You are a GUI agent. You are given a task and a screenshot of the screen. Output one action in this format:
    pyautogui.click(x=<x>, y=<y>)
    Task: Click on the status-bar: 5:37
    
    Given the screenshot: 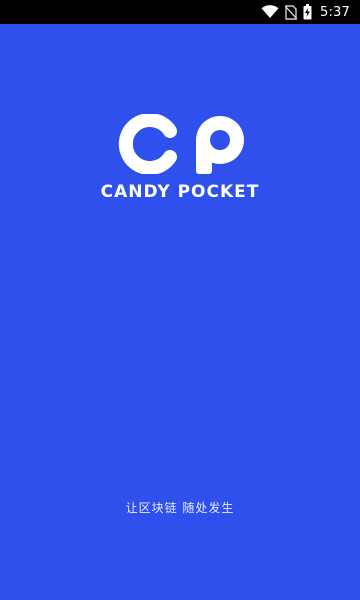 What is the action you would take?
    pyautogui.click(x=180, y=12)
    